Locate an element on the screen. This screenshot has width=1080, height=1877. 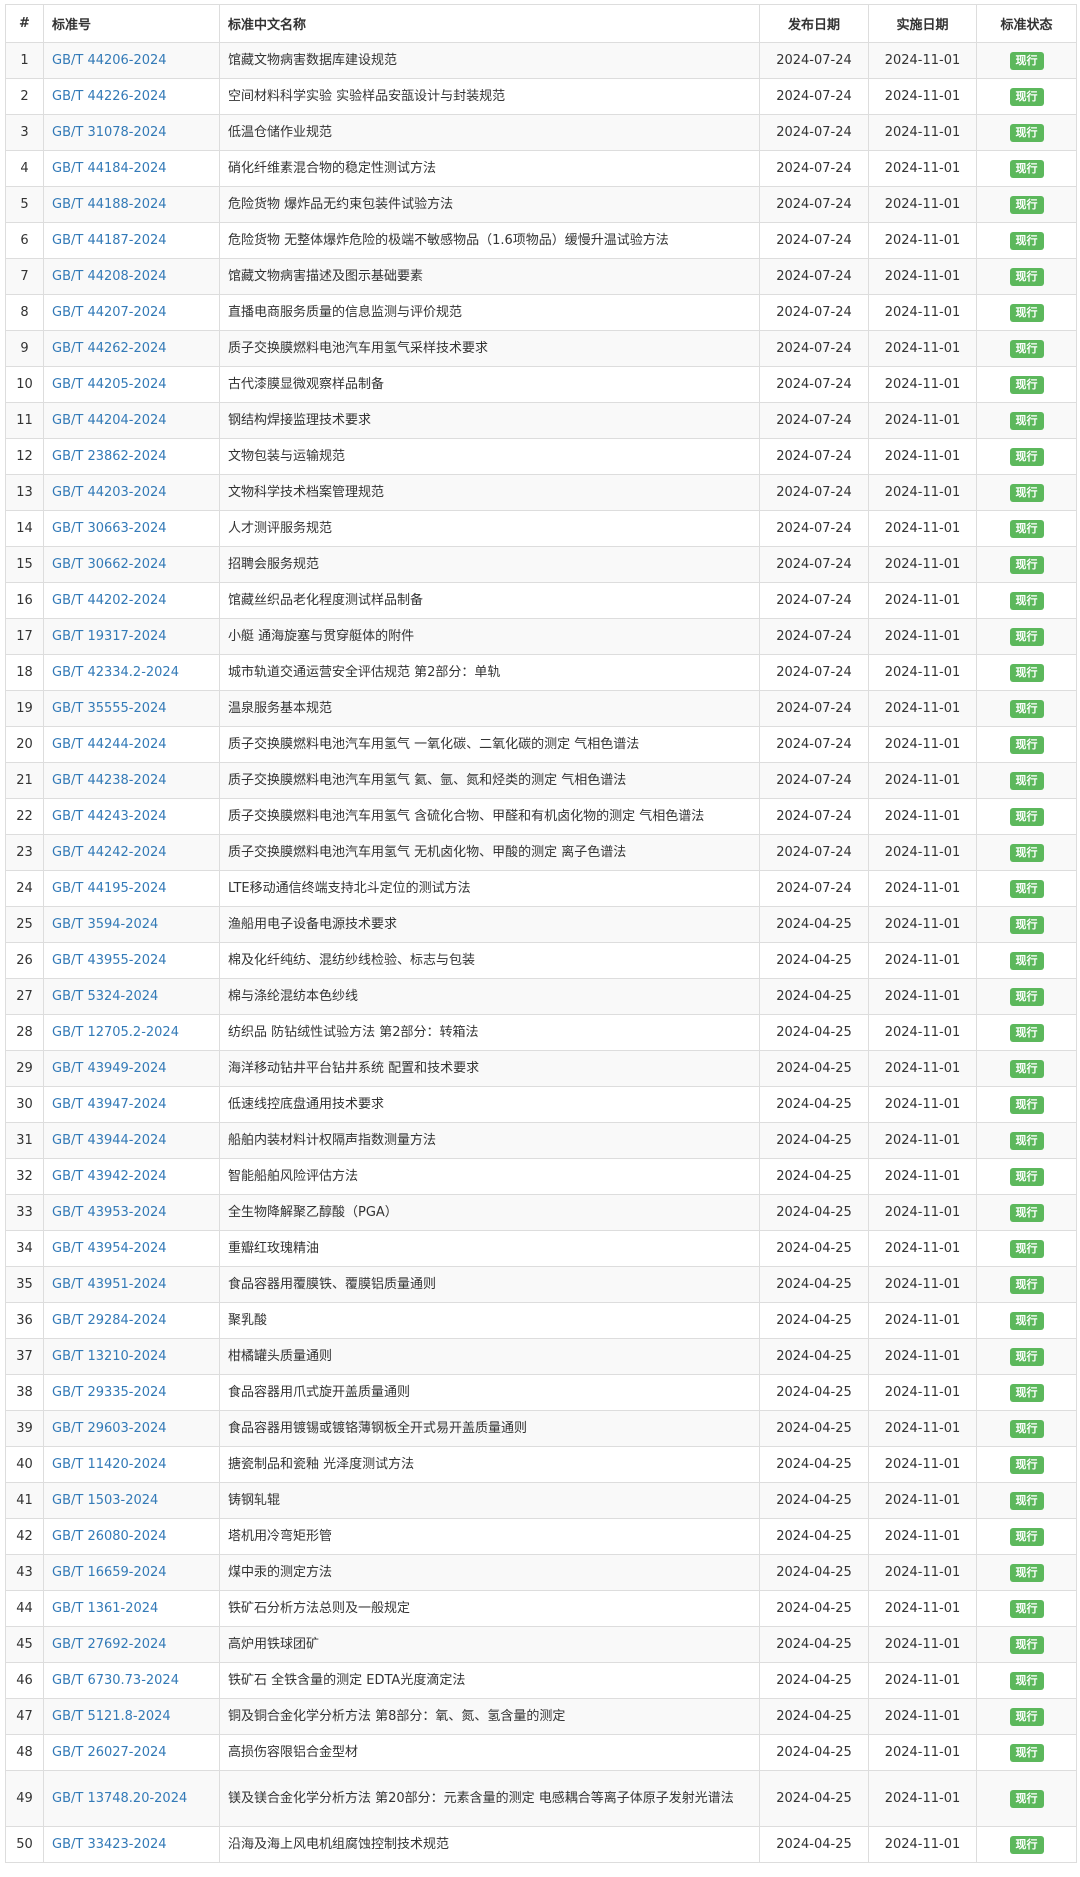
standard-code-link: GB/T 44203-2024 is located at coordinates (109, 492).